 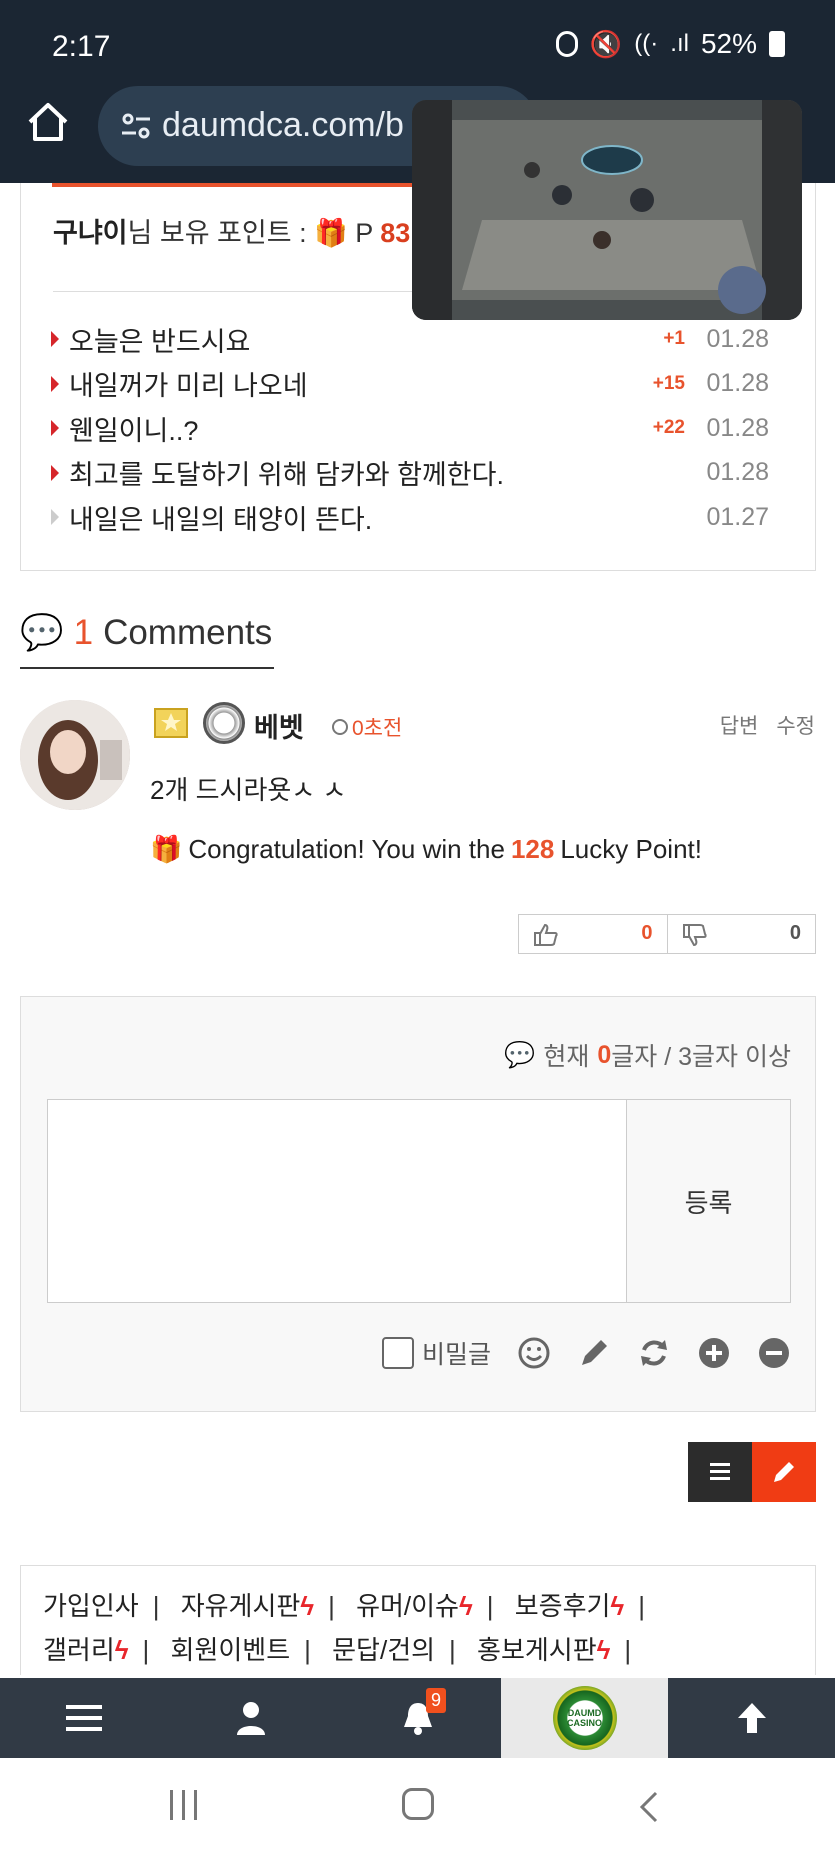 What do you see at coordinates (136, 126) in the screenshot?
I see `site-settings-icon` at bounding box center [136, 126].